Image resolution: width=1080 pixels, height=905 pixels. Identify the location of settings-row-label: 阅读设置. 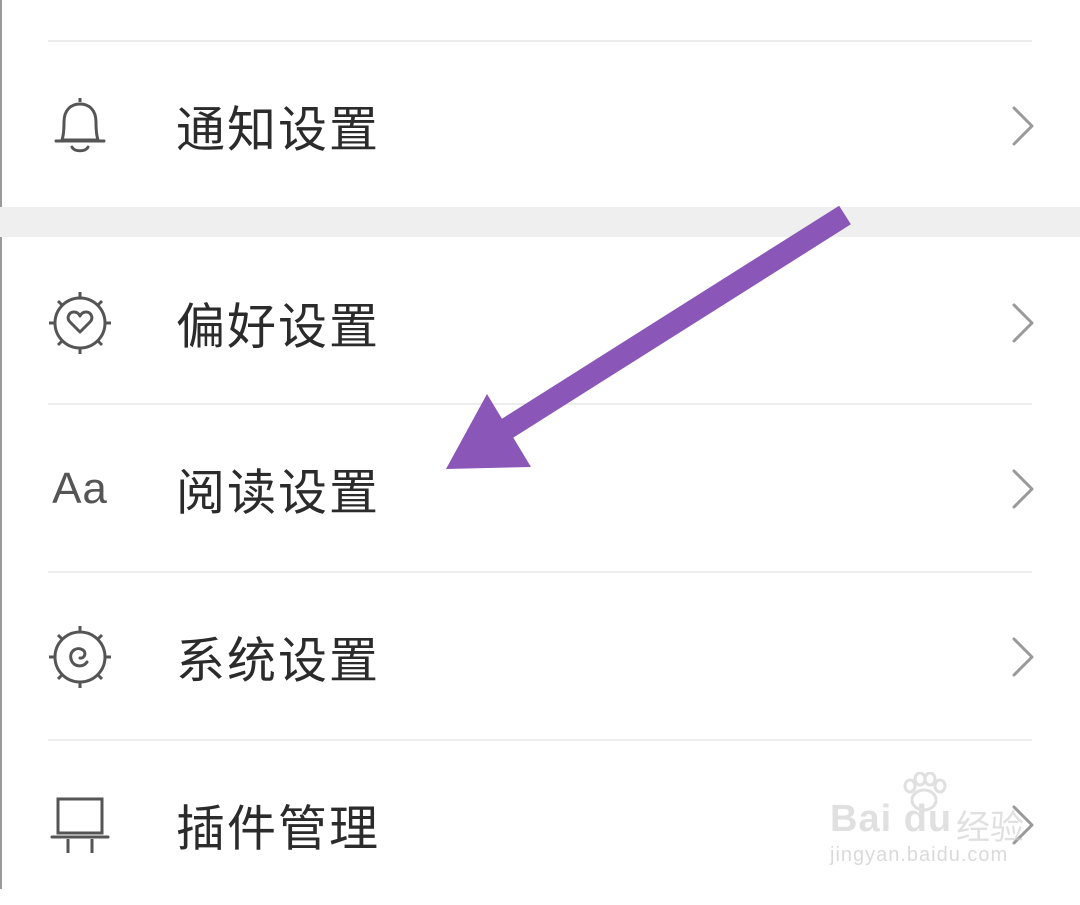
(278, 493).